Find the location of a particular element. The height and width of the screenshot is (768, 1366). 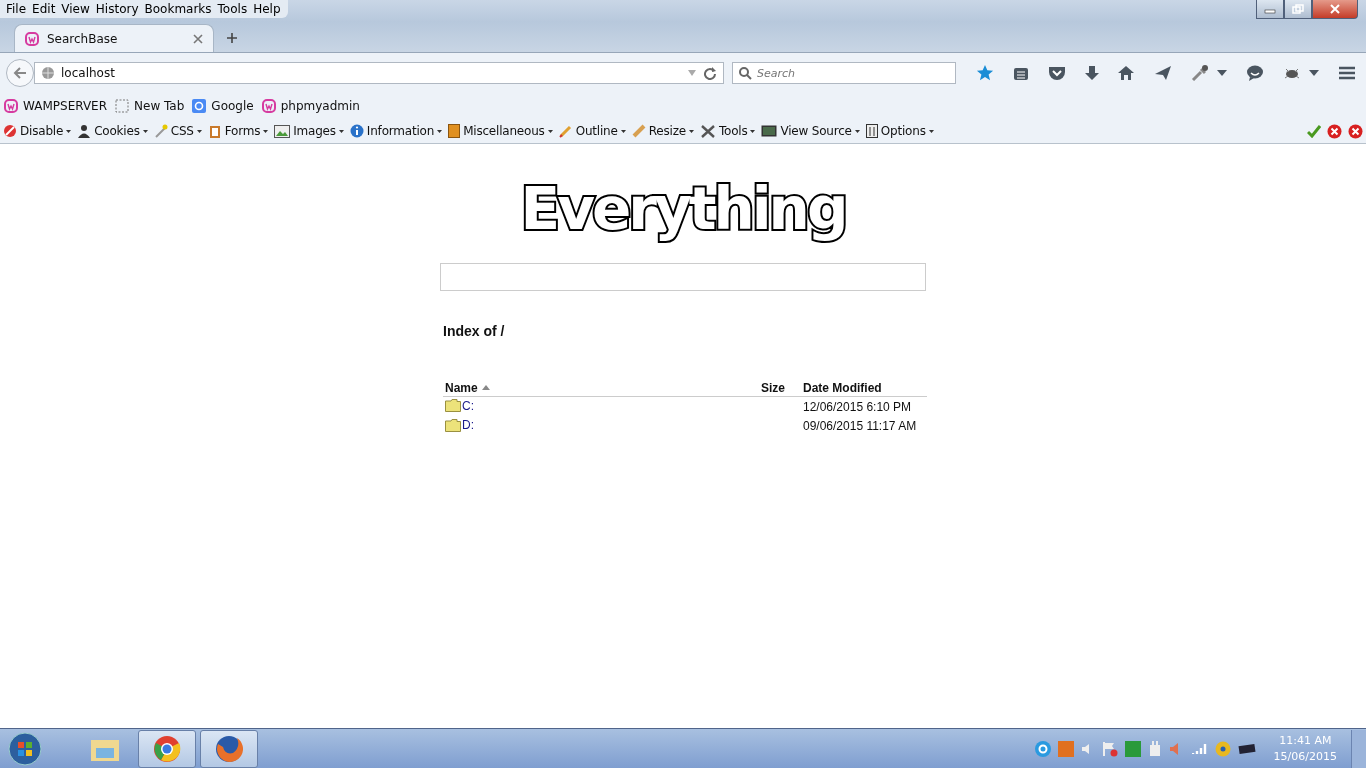

chat-bubble-icon is located at coordinates (1254, 73).